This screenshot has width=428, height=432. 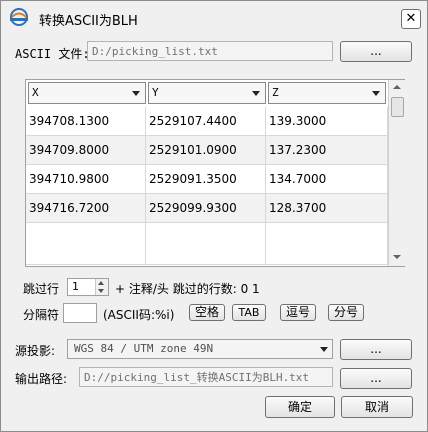 I want to click on space-button: 空格, so click(x=207, y=312).